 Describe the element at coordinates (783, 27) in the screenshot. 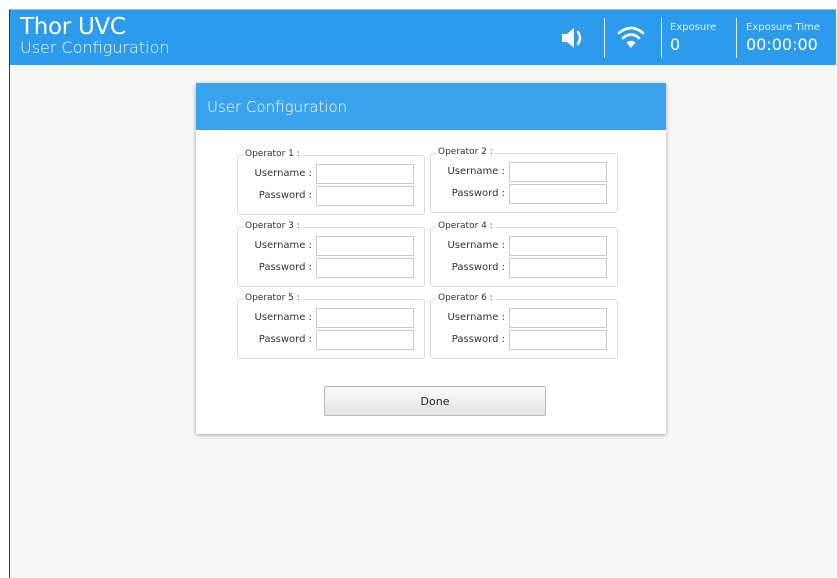

I see `exposure-time-label: Exposure Time` at that location.